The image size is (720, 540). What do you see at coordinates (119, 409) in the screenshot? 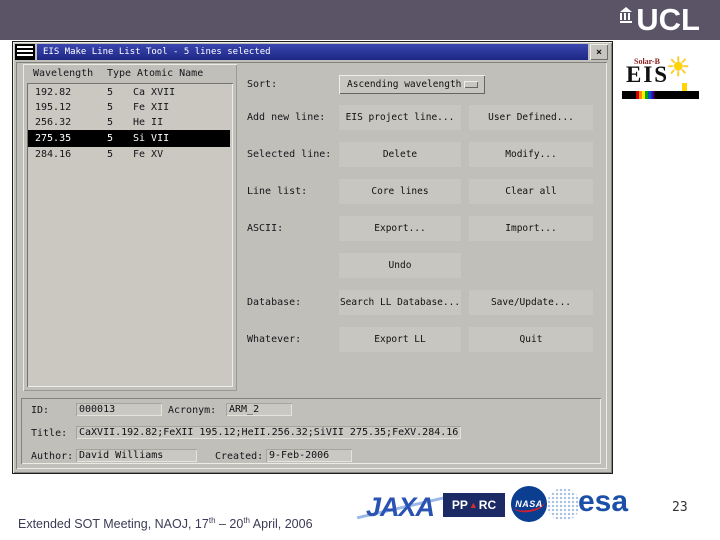
I see `id-field: 000013` at bounding box center [119, 409].